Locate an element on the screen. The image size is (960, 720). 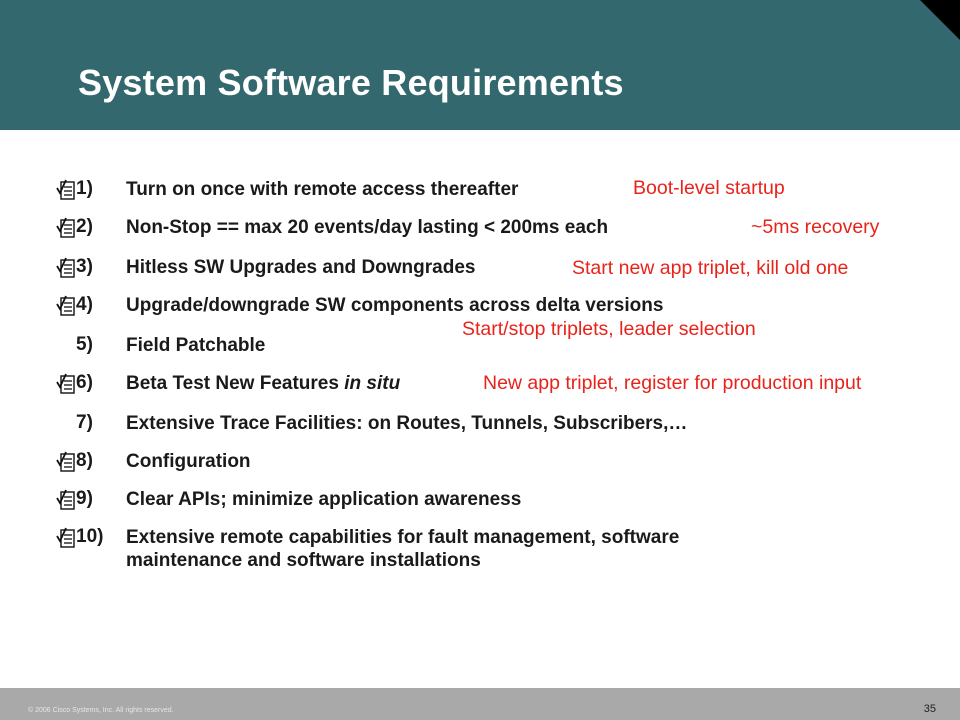
item-text: Configuration is located at coordinates (188, 461).